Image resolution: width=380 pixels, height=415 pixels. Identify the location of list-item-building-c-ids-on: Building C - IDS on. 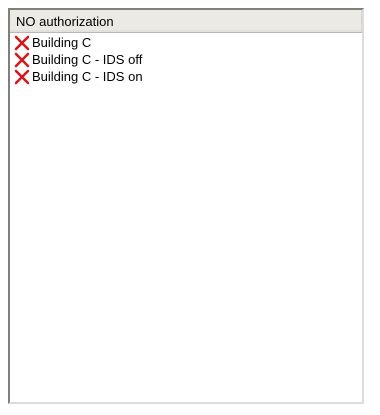
(186, 76).